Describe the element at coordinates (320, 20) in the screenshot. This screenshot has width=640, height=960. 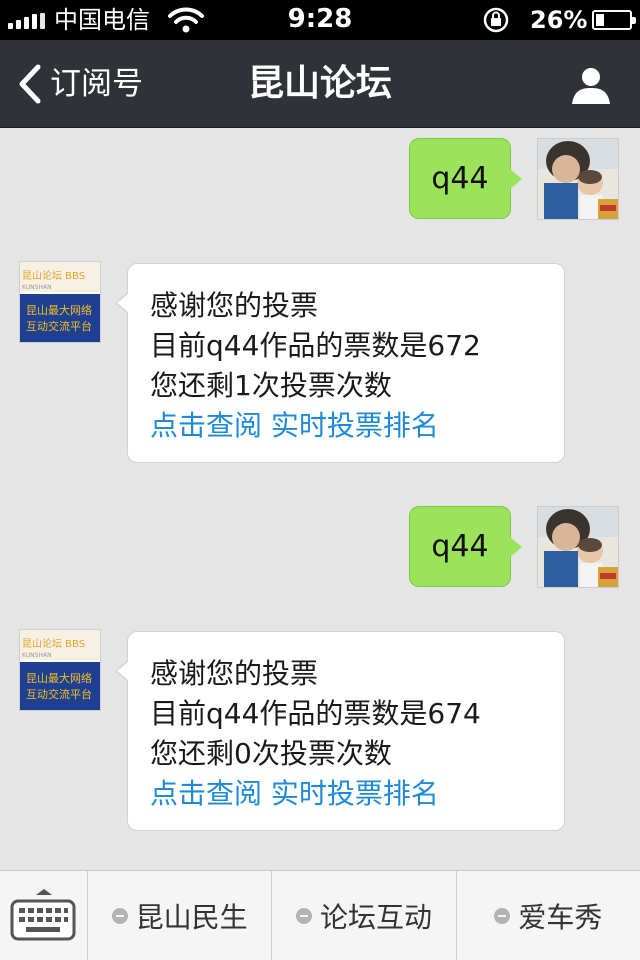
I see `status-bar: 中国电信 9:28 26%` at that location.